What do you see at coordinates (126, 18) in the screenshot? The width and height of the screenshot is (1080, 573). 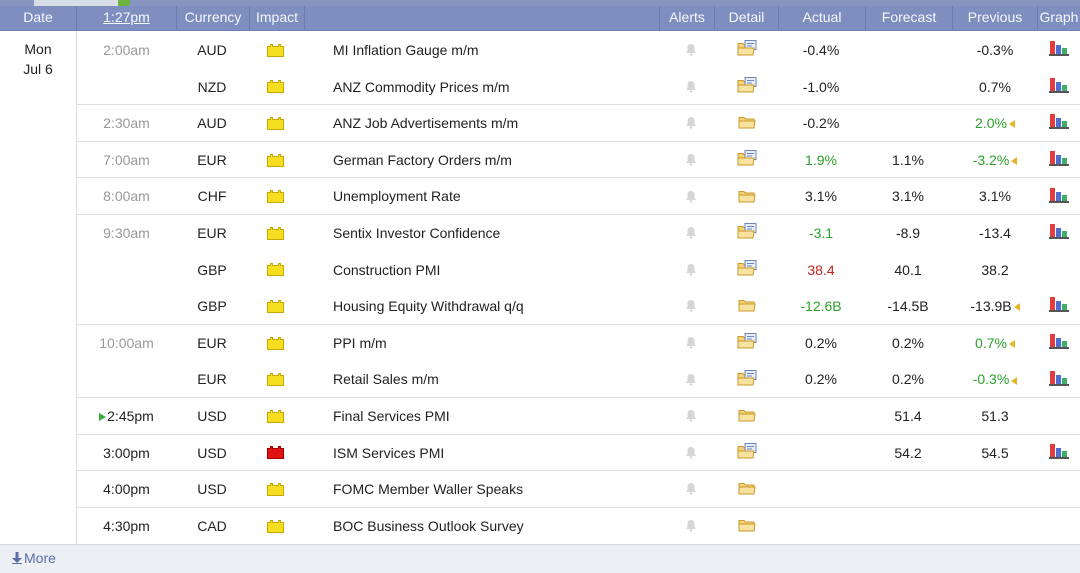 I see `header-time-link: 1:27pm` at bounding box center [126, 18].